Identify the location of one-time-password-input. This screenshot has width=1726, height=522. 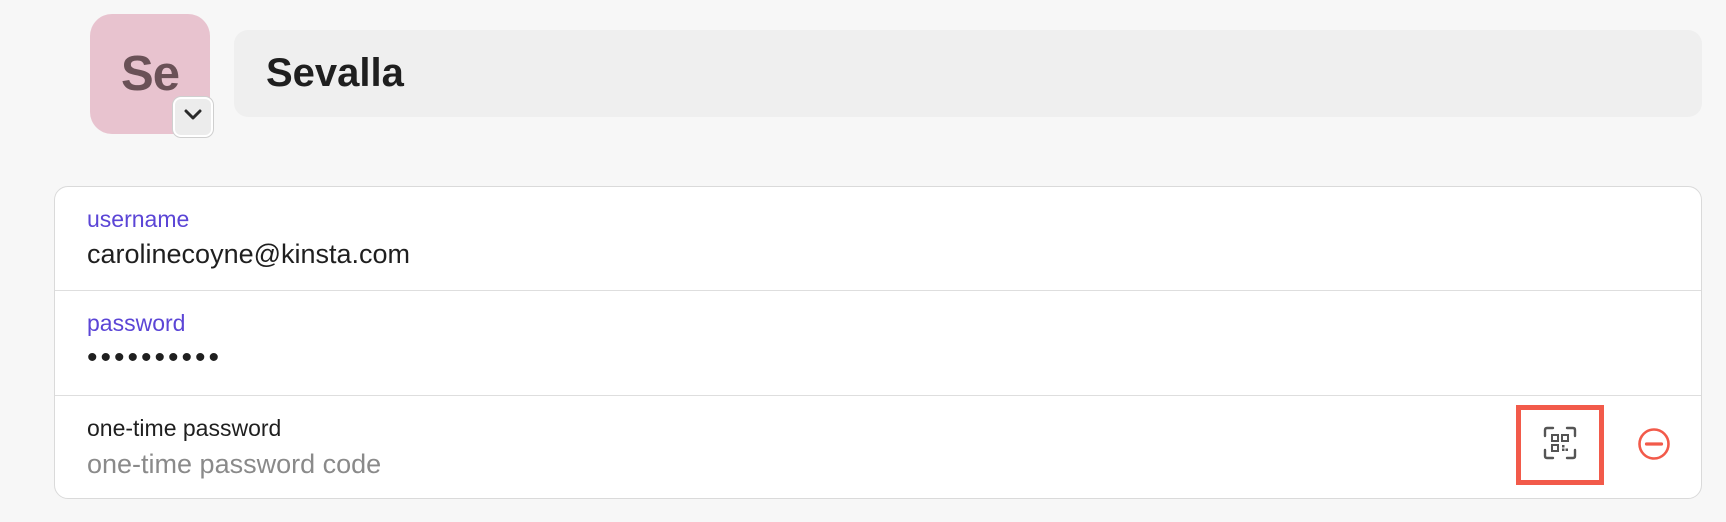
(537, 464).